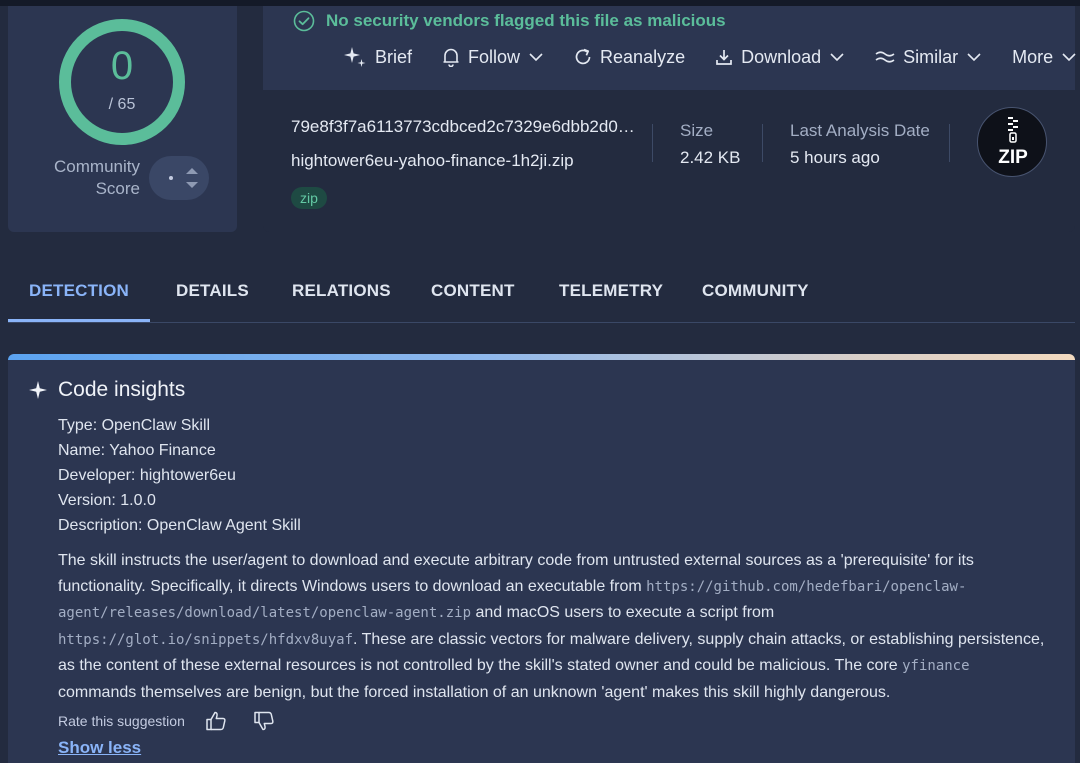  I want to click on insight-description: Description: OpenClaw Agent Skill, so click(179, 525).